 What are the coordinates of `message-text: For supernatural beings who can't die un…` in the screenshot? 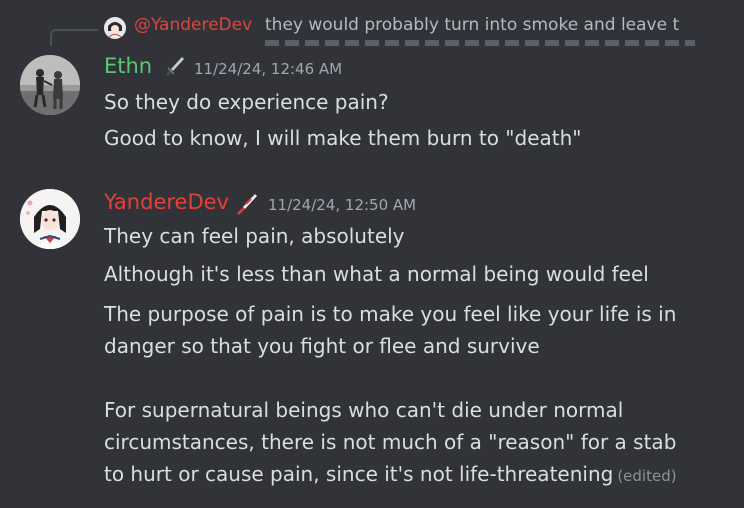 It's located at (364, 410).